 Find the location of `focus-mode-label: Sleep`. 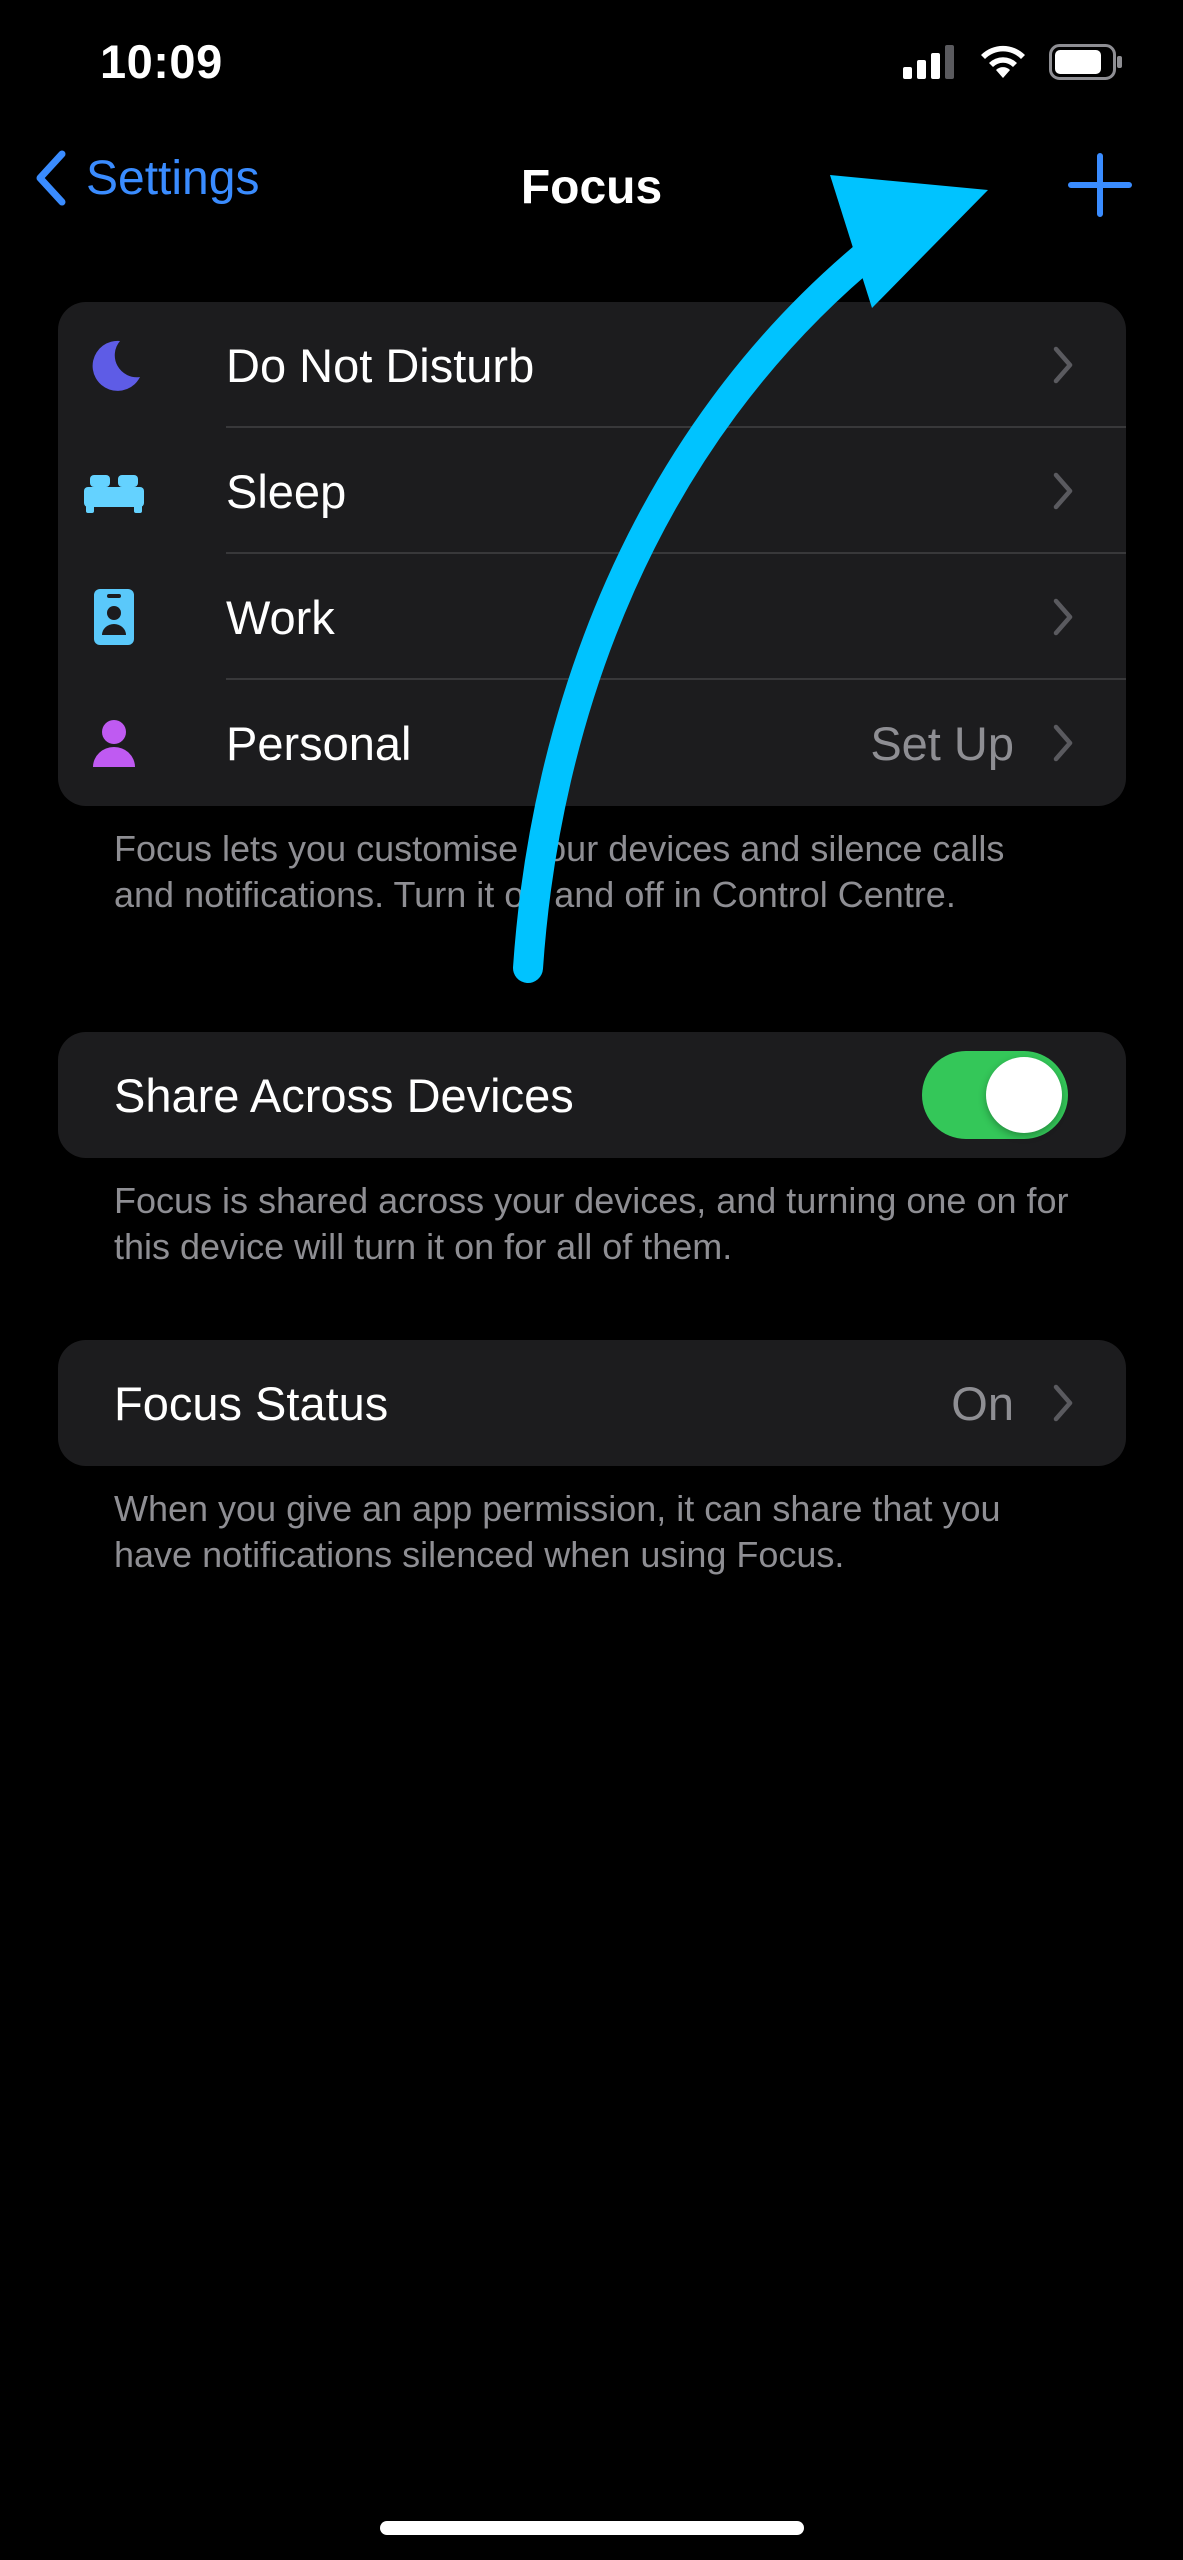

focus-mode-label: Sleep is located at coordinates (286, 491).